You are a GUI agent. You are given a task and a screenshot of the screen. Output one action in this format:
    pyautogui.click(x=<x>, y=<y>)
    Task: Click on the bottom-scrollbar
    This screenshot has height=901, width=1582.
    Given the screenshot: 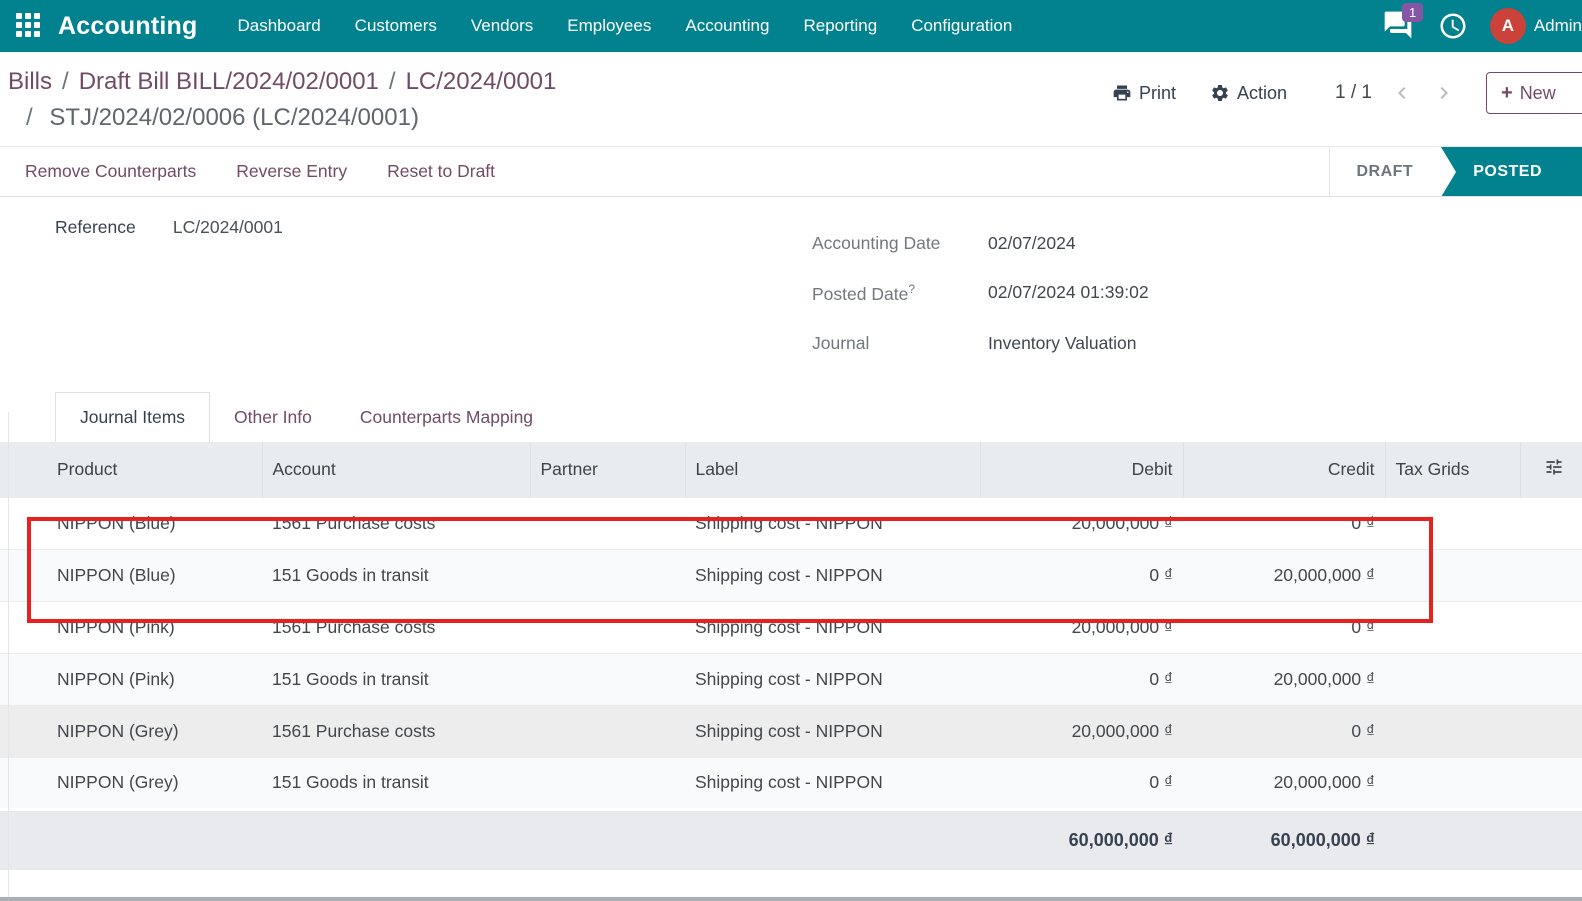 What is the action you would take?
    pyautogui.click(x=791, y=899)
    